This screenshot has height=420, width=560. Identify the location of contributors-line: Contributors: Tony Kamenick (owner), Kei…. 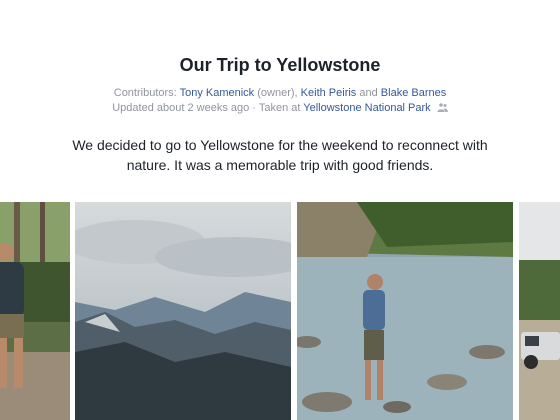
(280, 93).